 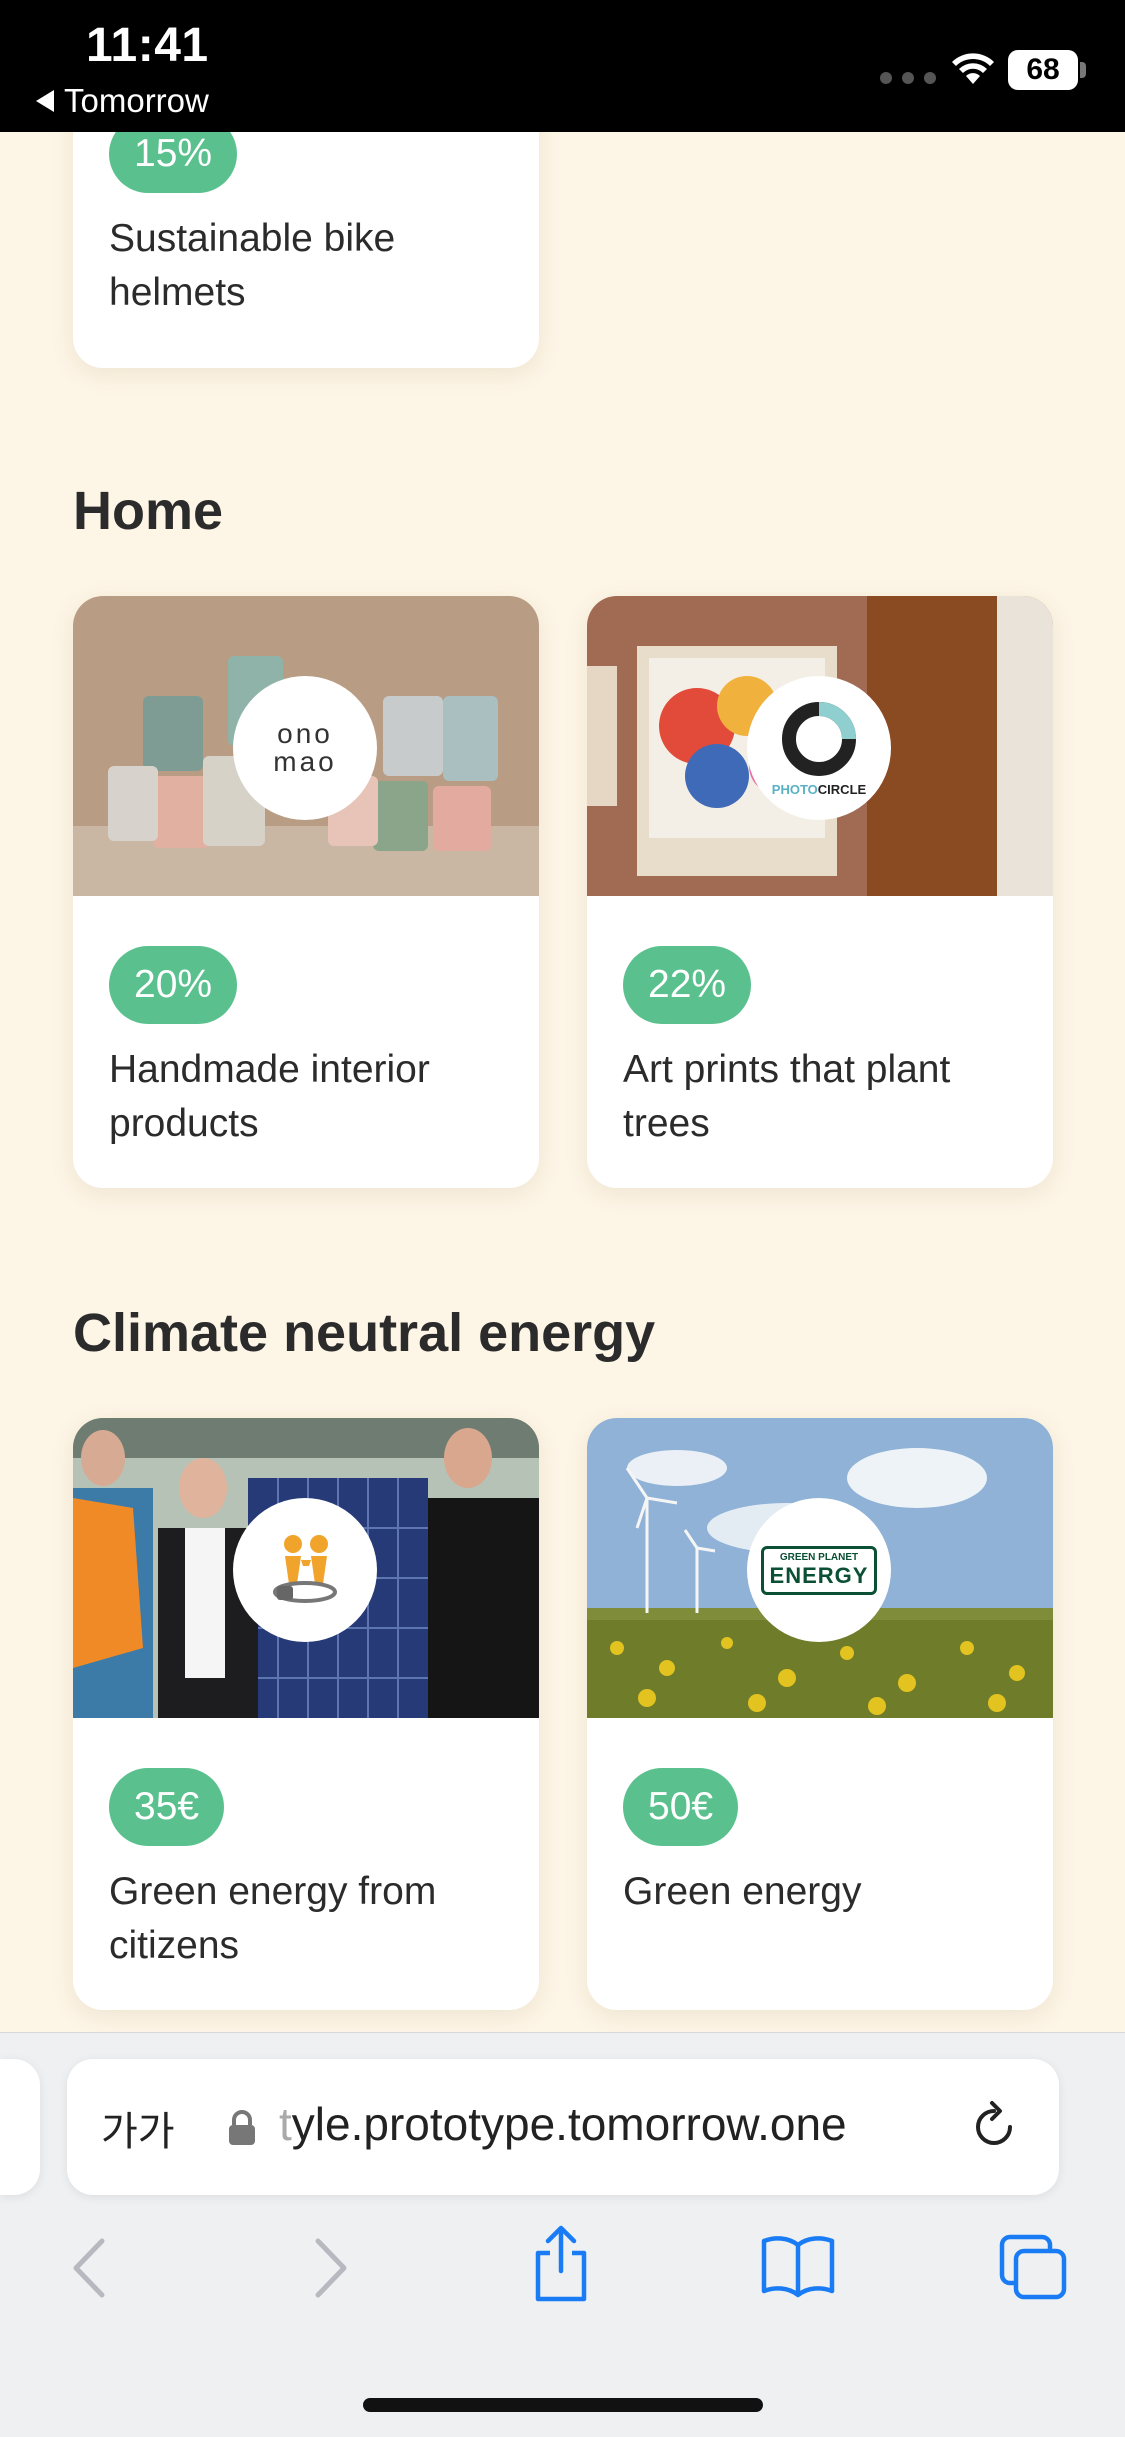 I want to click on logo-text-line1: ono, so click(x=305, y=733).